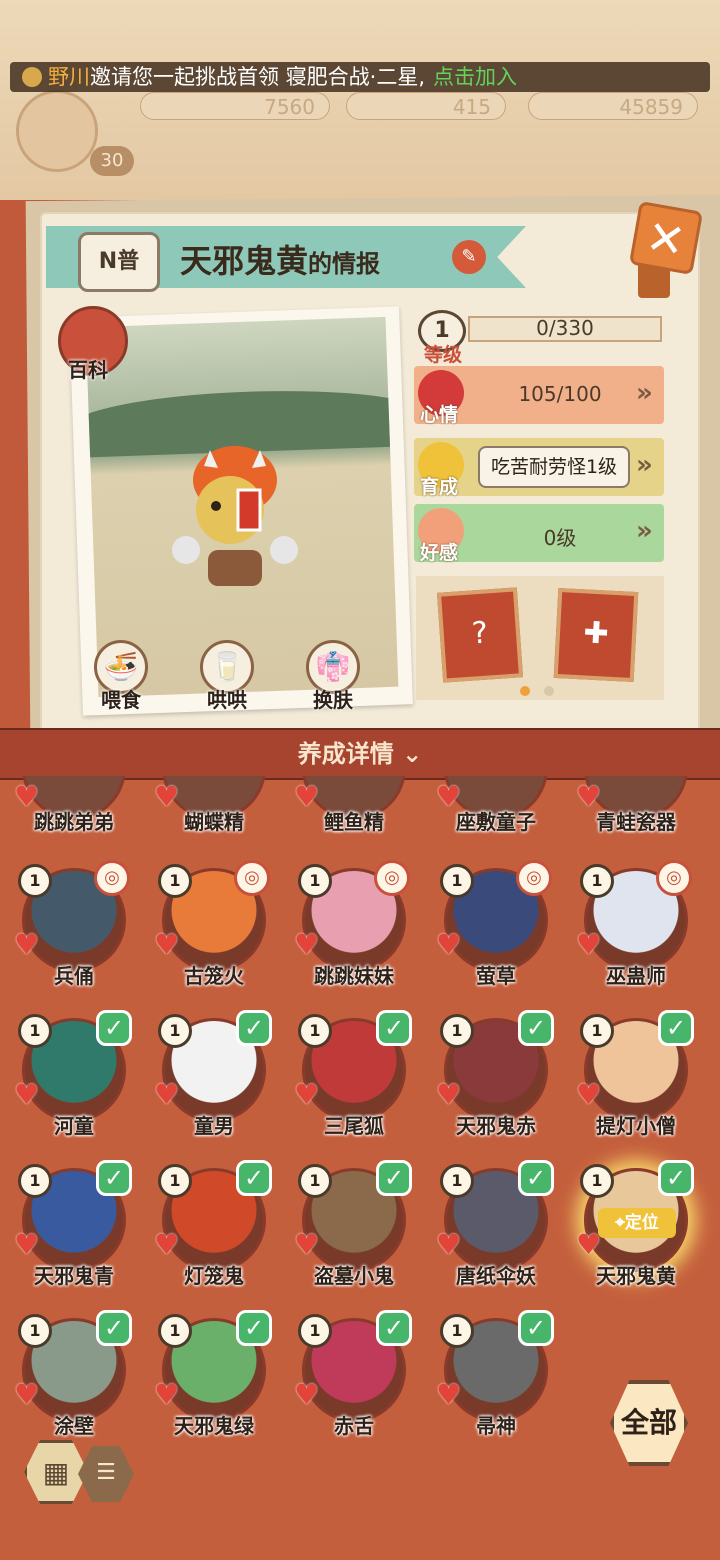 The width and height of the screenshot is (720, 1560). Describe the element at coordinates (560, 538) in the screenshot. I see `affection-value: 0级` at that location.